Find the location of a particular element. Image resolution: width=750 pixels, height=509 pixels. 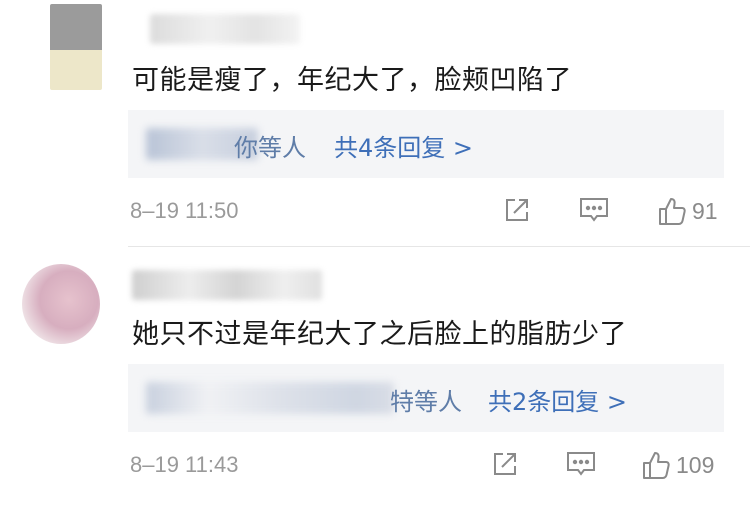

reply-names: 特等人 is located at coordinates (426, 402).